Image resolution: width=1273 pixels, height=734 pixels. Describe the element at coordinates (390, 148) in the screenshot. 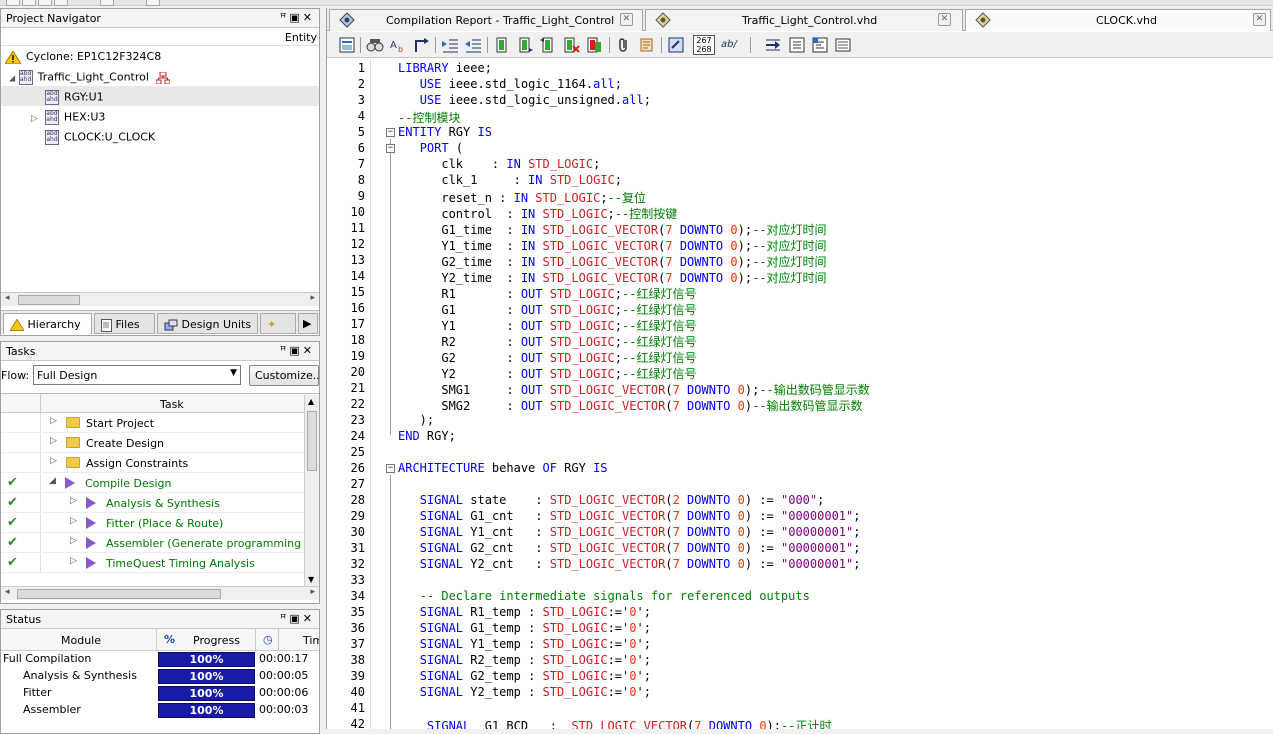

I see `fold-toggle-icon: −` at that location.